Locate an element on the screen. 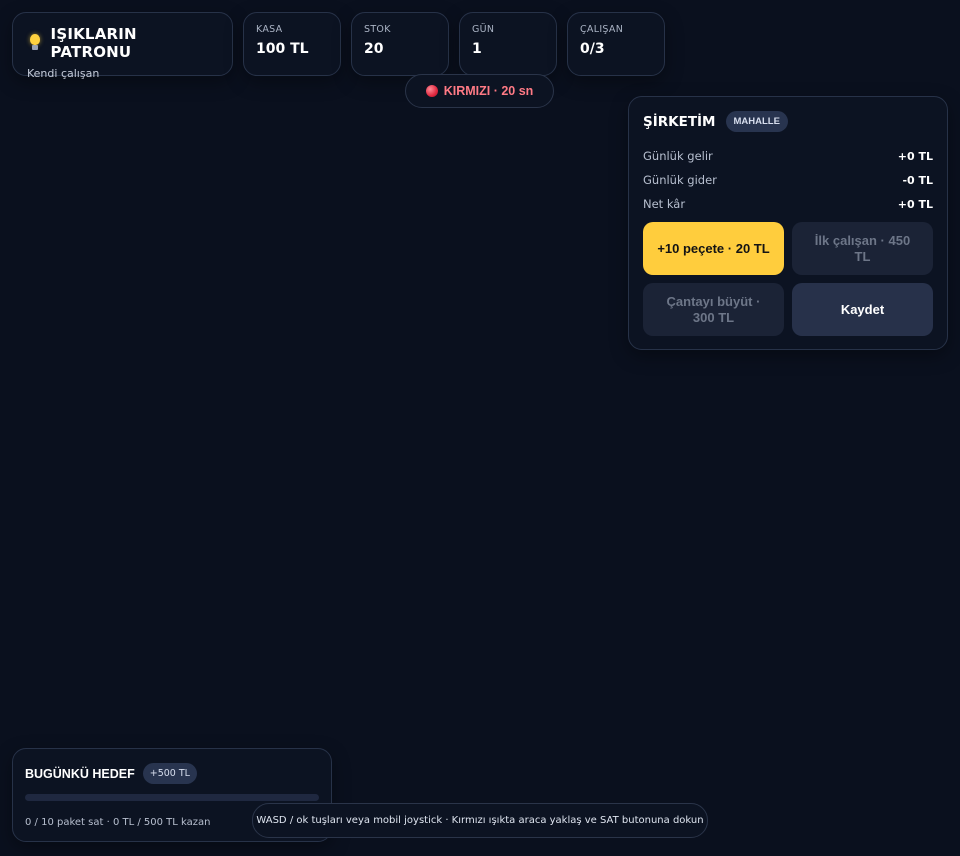  stat-value: 1 is located at coordinates (477, 49).